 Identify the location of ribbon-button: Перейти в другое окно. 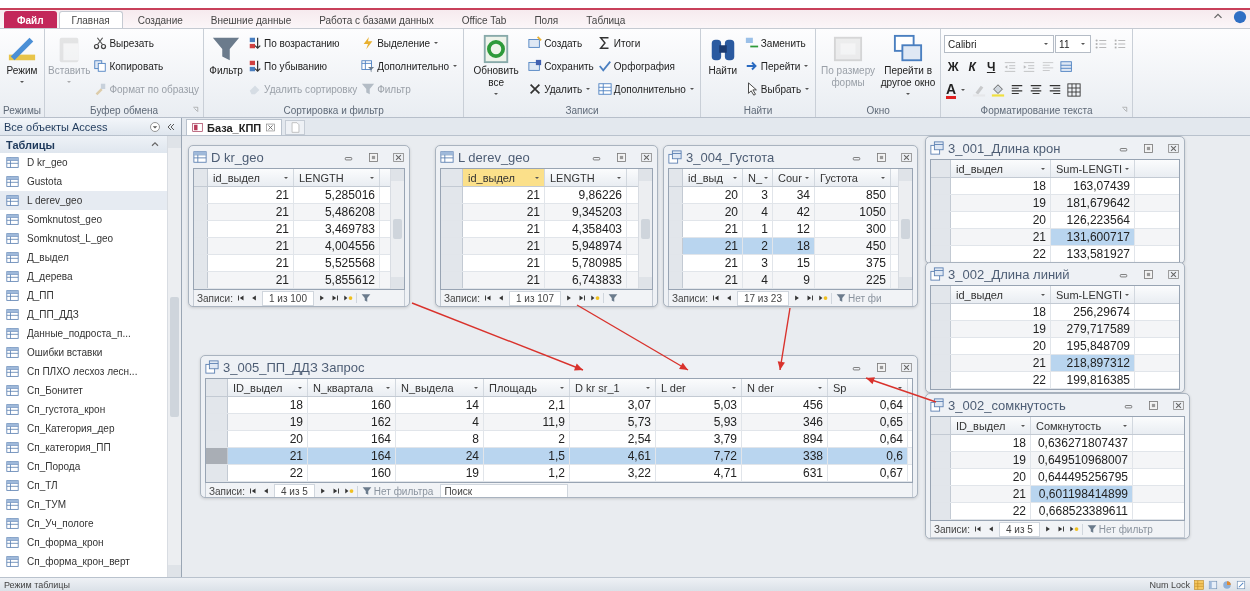
(908, 65).